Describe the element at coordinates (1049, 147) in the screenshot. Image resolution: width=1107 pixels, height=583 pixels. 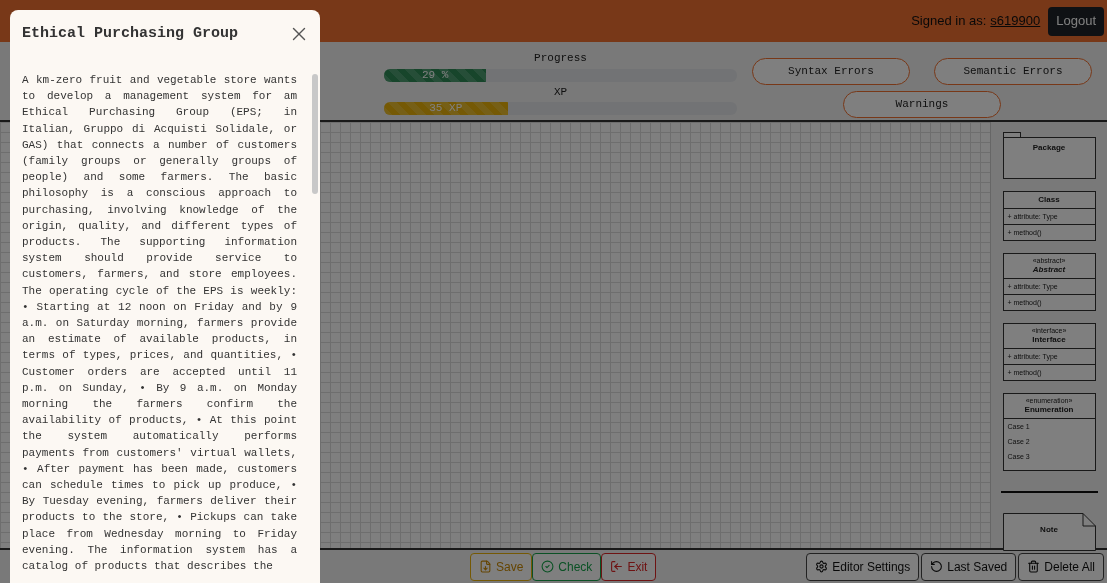
I see `shape-label: Package` at that location.